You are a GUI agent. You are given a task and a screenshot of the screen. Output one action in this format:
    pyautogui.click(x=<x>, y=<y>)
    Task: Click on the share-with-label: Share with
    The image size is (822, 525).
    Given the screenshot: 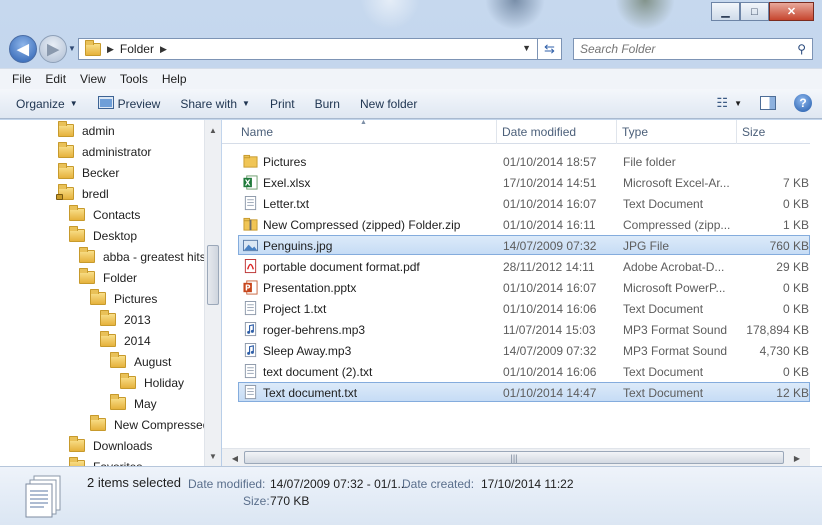 What is the action you would take?
    pyautogui.click(x=209, y=103)
    